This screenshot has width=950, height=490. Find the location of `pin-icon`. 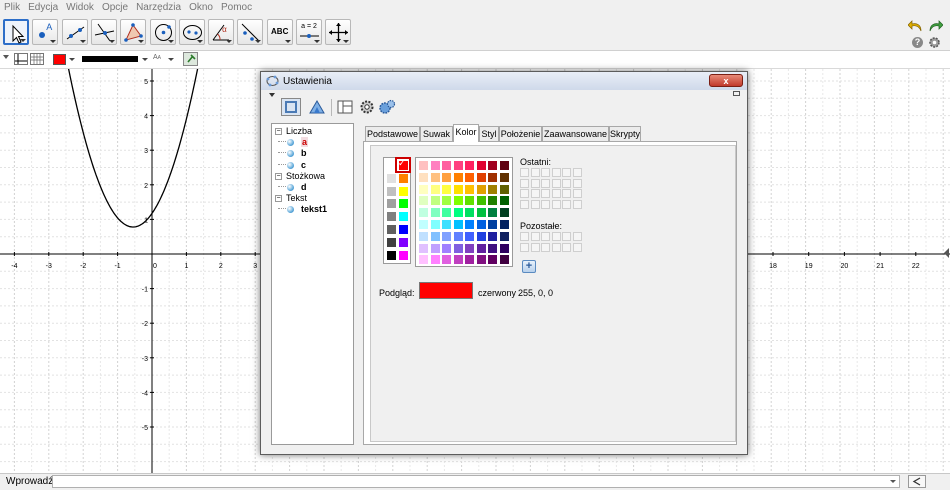

pin-icon is located at coordinates (190, 59).